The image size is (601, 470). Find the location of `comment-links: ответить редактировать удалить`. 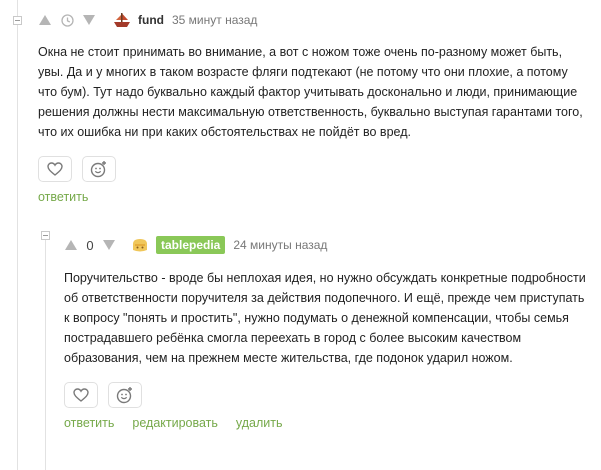

comment-links: ответить редактировать удалить is located at coordinates (329, 423).